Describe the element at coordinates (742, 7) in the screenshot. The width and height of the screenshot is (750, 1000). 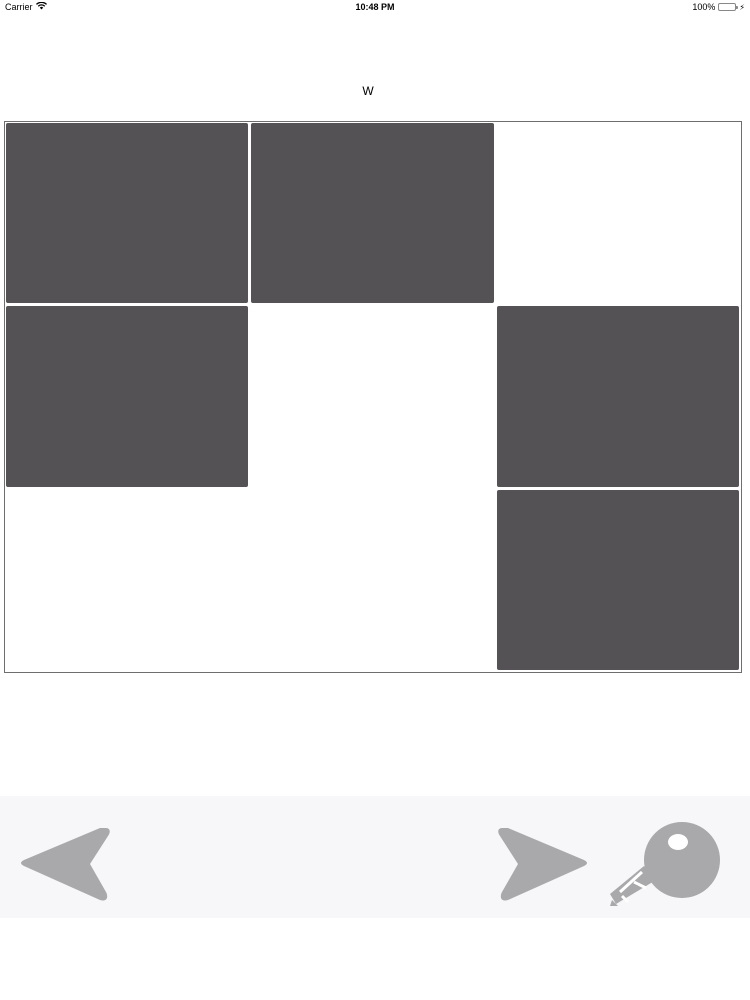
I see `charging-icon: ⚡` at that location.